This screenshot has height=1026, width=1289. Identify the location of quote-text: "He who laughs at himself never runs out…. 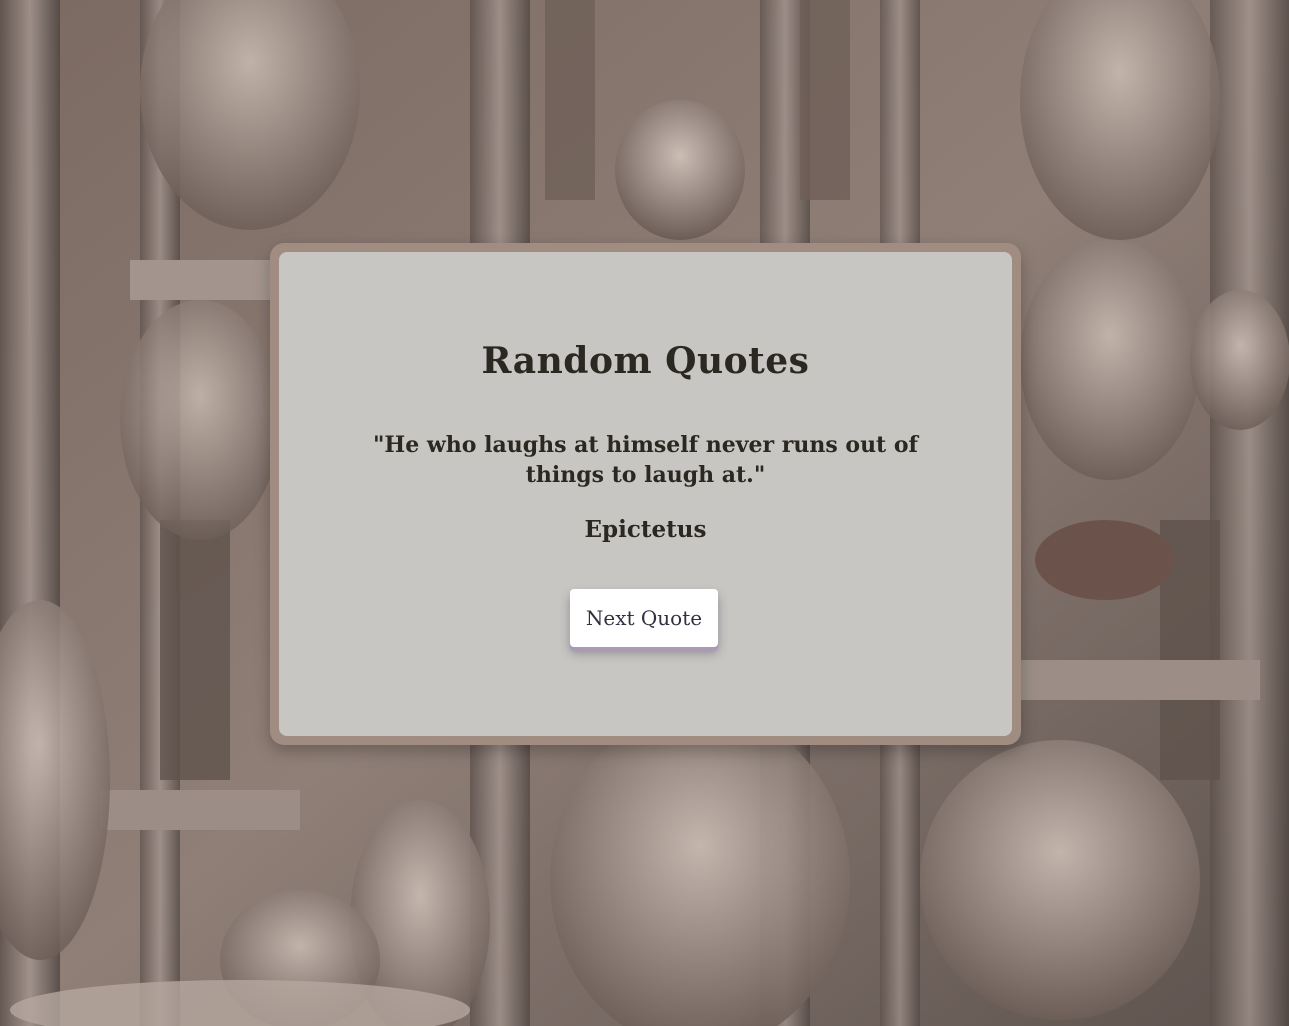
(645, 460).